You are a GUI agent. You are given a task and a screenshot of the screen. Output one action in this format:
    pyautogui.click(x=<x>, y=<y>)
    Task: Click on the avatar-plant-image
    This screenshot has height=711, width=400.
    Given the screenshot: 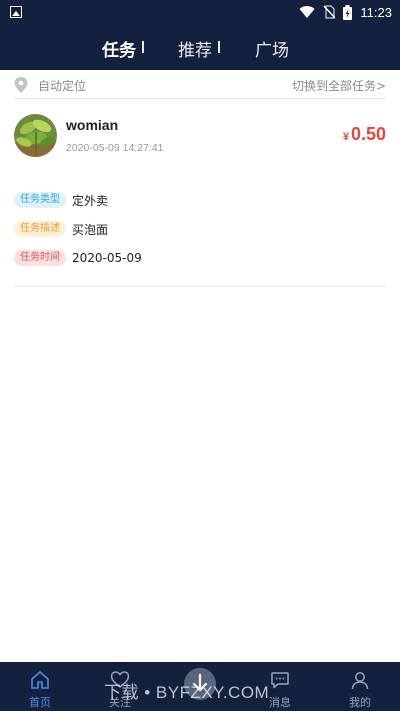 What is the action you would take?
    pyautogui.click(x=35, y=135)
    